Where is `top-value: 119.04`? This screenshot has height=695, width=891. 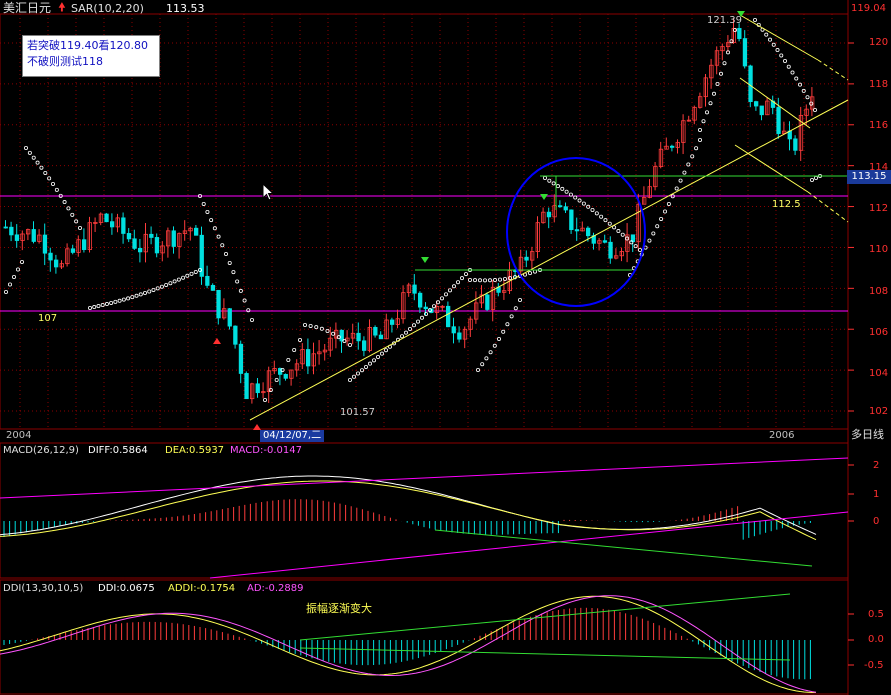 top-value: 119.04 is located at coordinates (868, 8).